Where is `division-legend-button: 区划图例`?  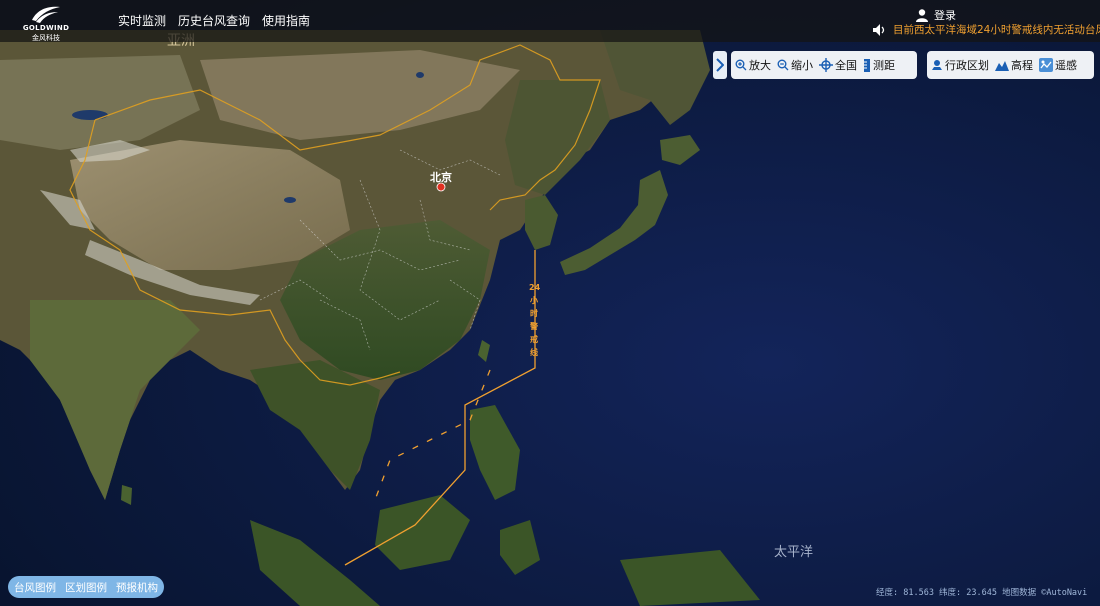
division-legend-button: 区划图例 is located at coordinates (86, 587).